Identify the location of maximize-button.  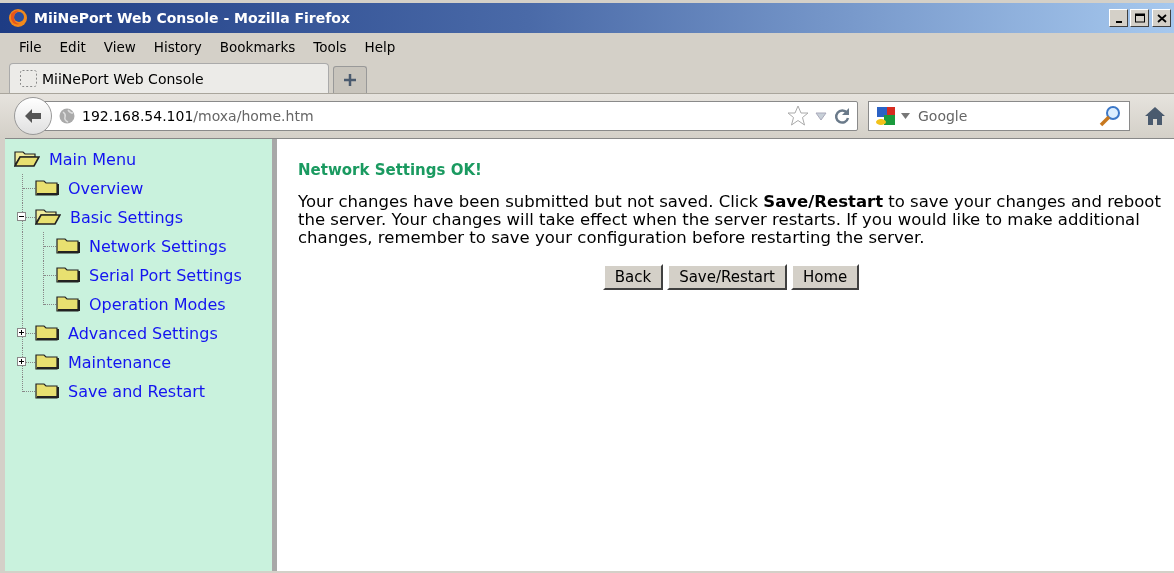
(1139, 18).